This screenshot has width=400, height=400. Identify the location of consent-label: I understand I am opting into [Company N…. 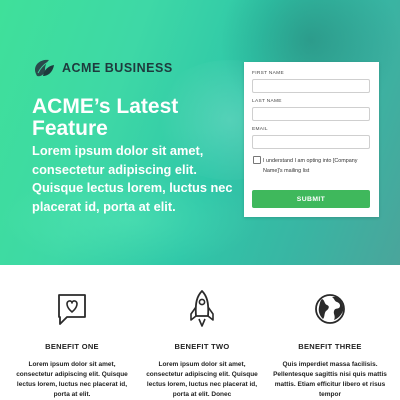
(310, 166).